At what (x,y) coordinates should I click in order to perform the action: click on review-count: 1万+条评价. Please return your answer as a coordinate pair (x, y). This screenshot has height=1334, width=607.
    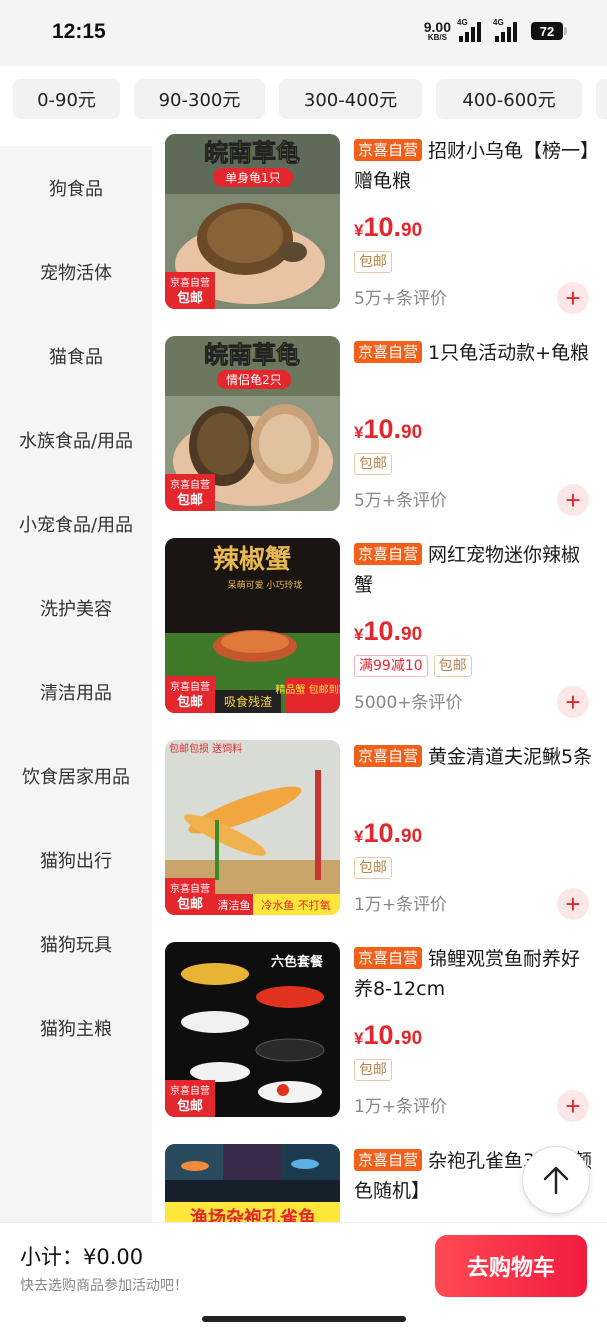
    Looking at the image, I should click on (401, 1107).